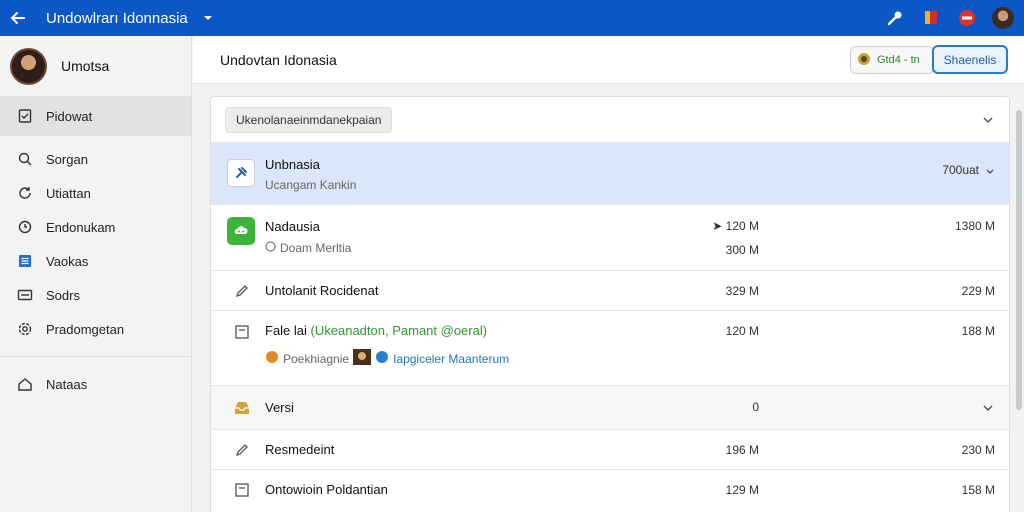 The image size is (1024, 512). I want to click on row-value: 700uat, so click(960, 170).